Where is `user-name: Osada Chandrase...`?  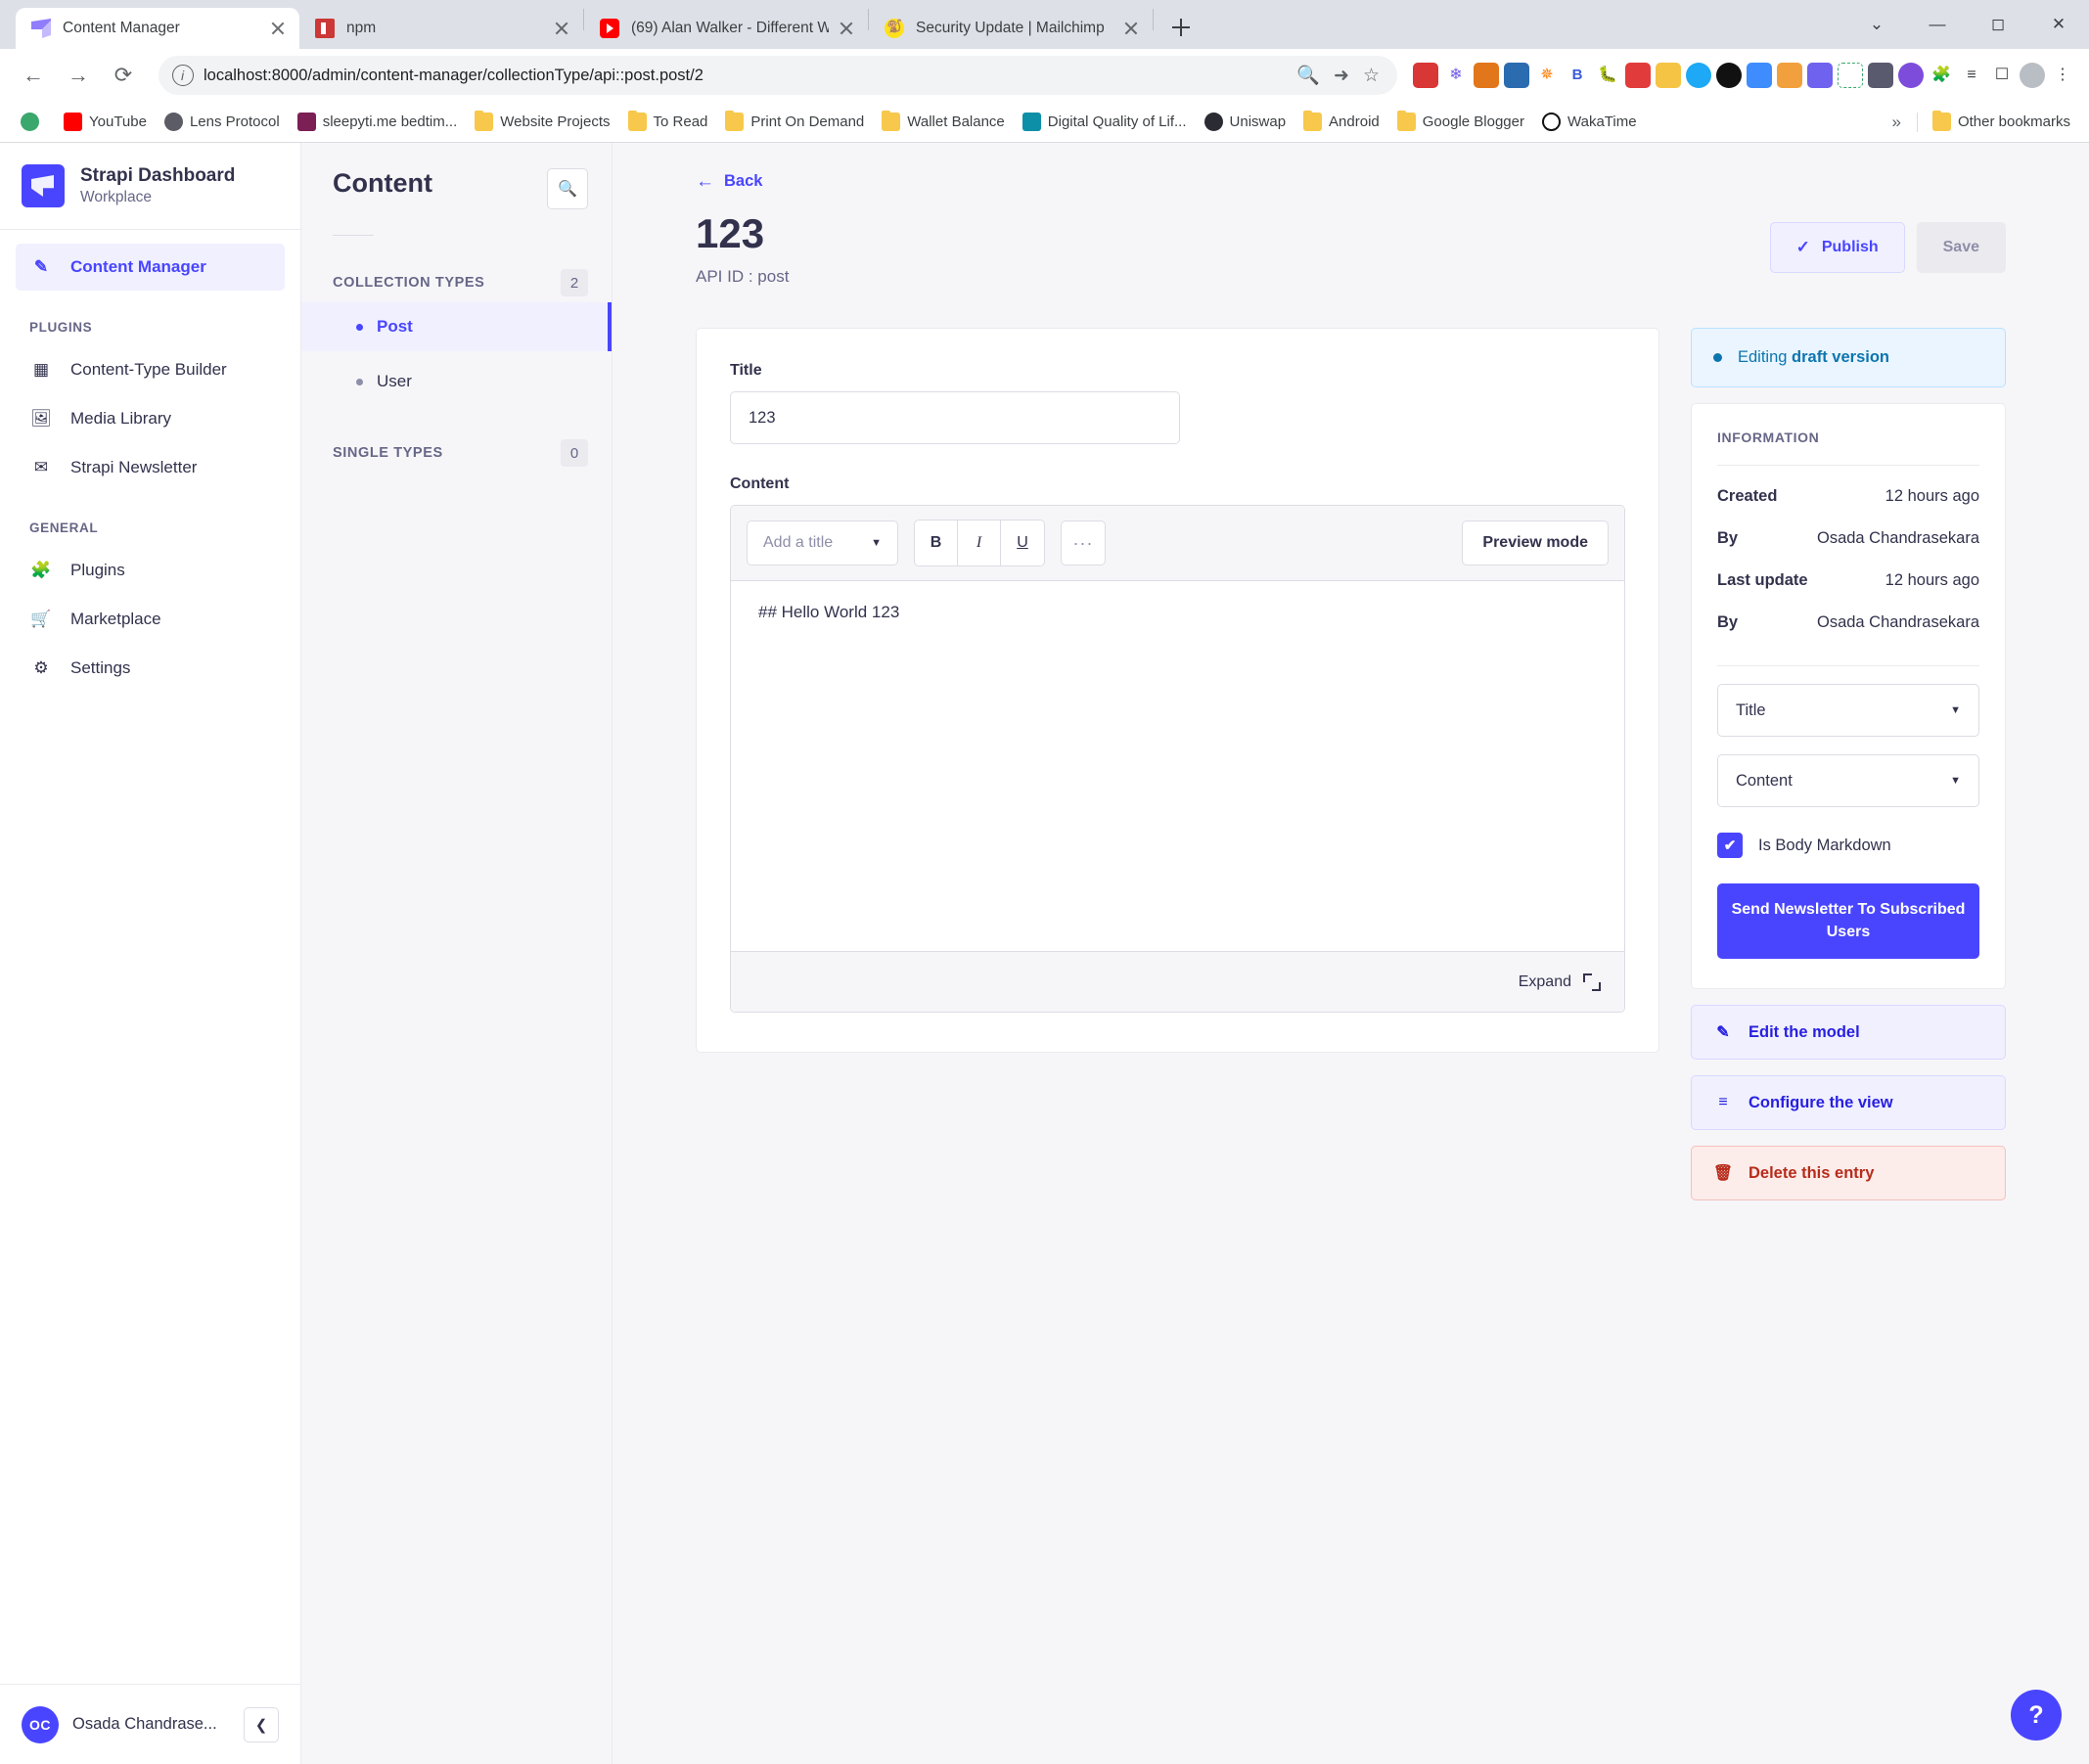
user-name: Osada Chandrase... is located at coordinates (144, 1724).